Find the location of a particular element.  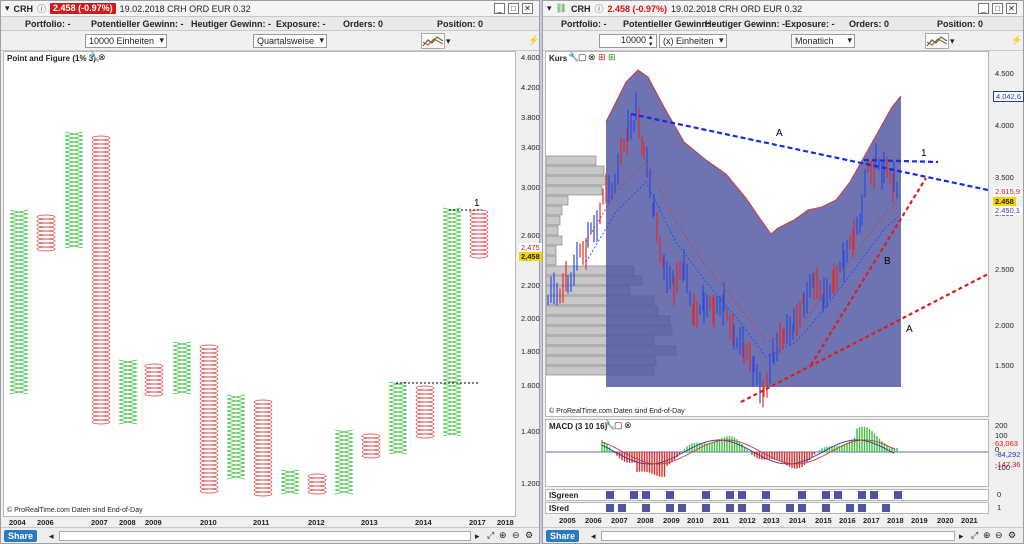

label-a-upper: A is located at coordinates (779, 133).